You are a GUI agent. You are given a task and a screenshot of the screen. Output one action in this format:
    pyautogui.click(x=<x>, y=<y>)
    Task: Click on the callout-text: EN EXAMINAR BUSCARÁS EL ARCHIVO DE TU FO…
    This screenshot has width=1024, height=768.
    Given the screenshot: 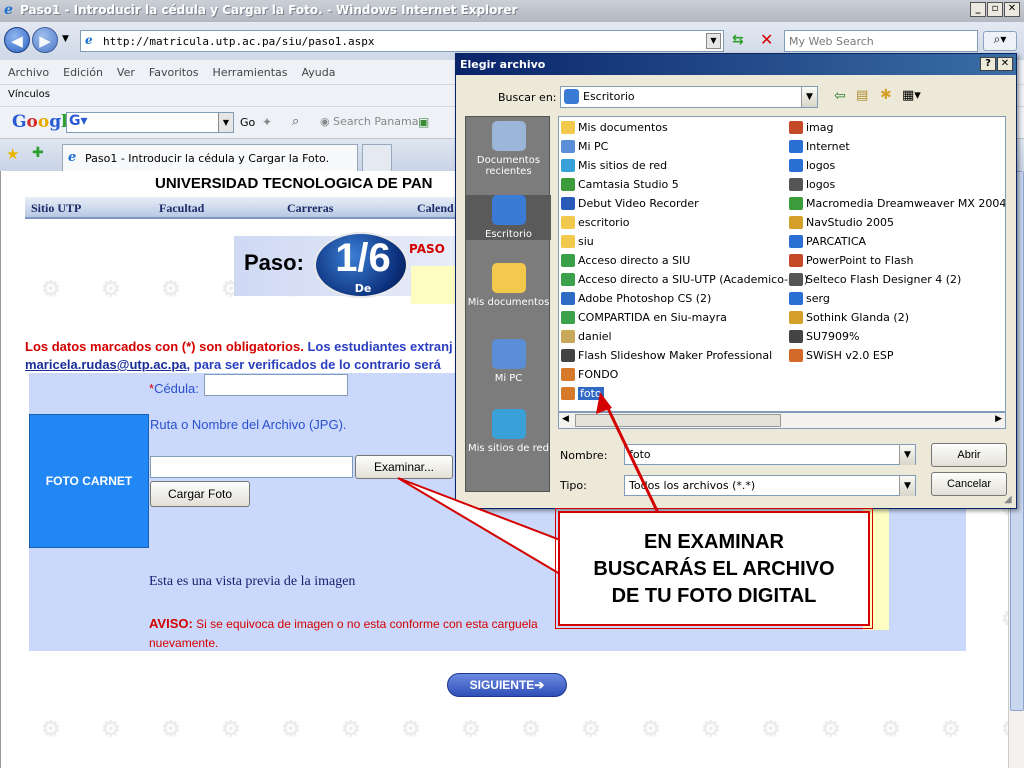 What is the action you would take?
    pyautogui.click(x=714, y=569)
    